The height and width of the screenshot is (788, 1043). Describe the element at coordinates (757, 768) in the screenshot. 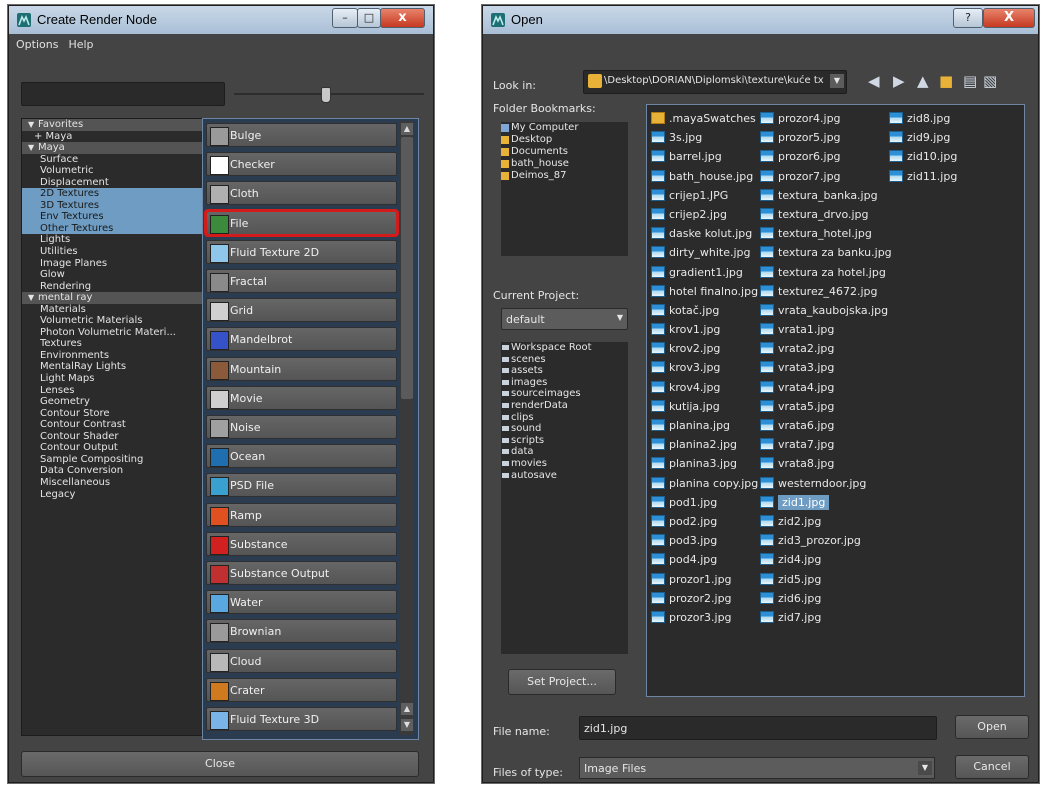

I see `files-of-type-dropdown: Image Files ▼` at that location.